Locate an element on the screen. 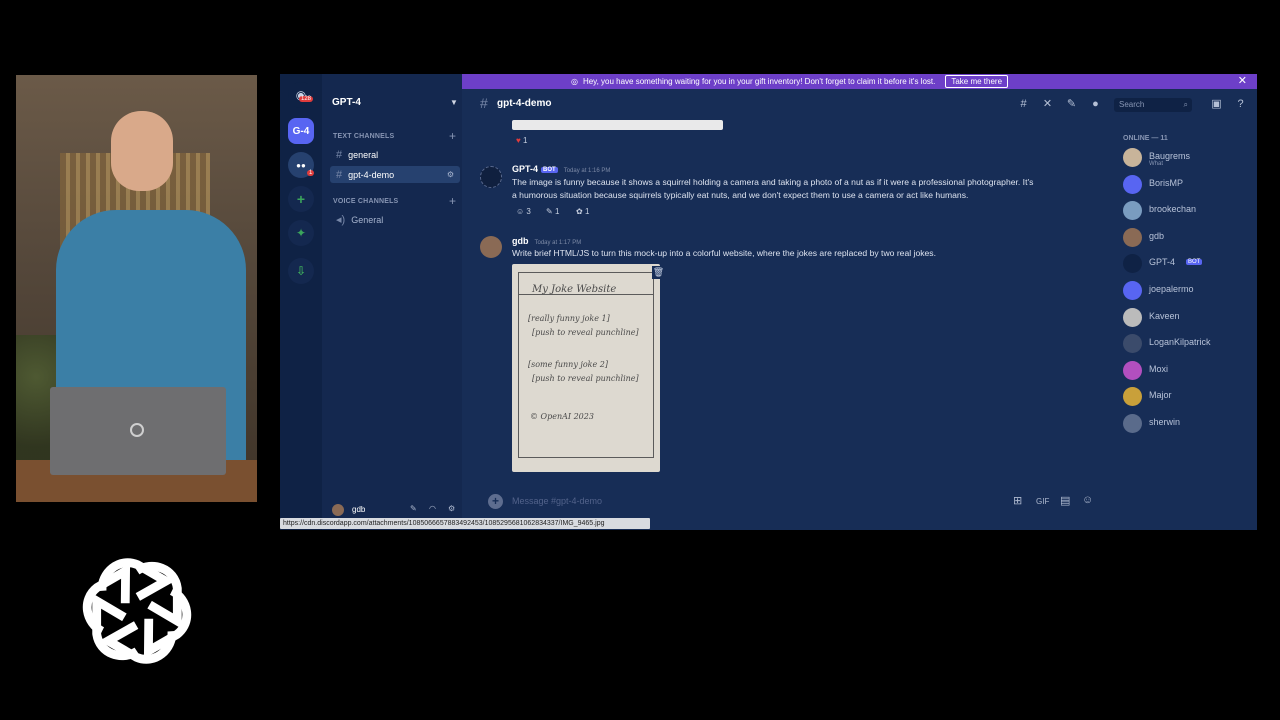  laptop is located at coordinates (138, 431).